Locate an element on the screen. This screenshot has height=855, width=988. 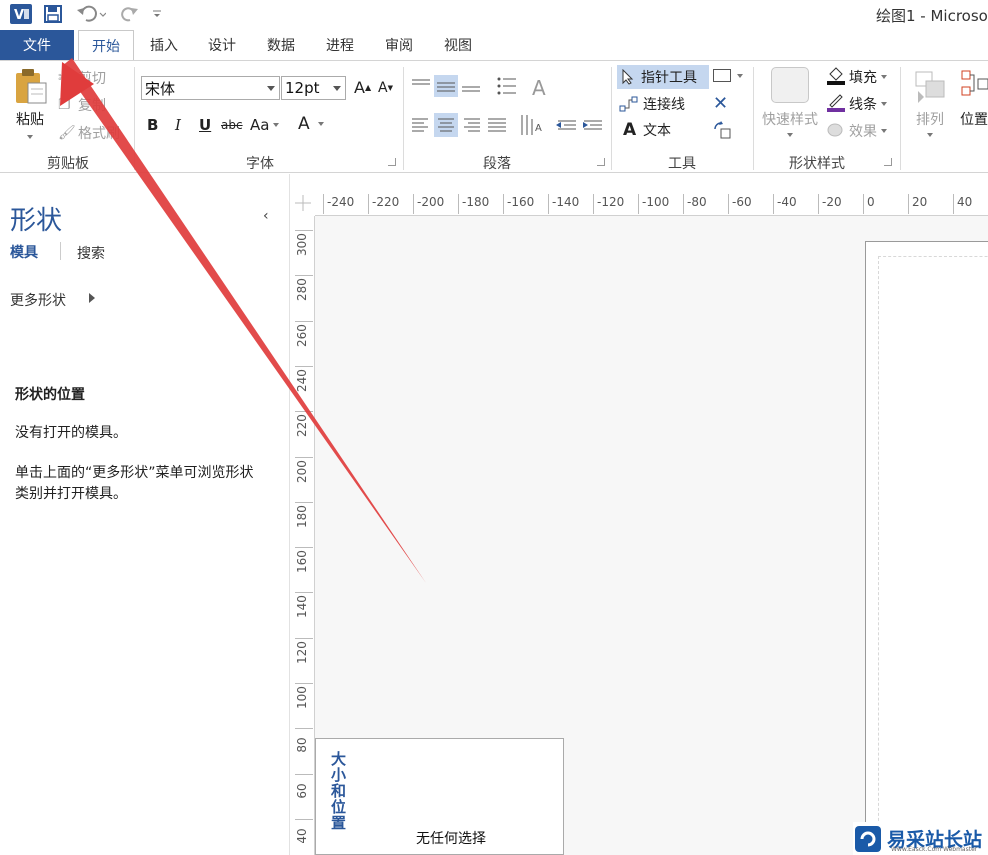
watermark-subtext: Www.Easck.Com Webmaster is located at coordinates (934, 849).